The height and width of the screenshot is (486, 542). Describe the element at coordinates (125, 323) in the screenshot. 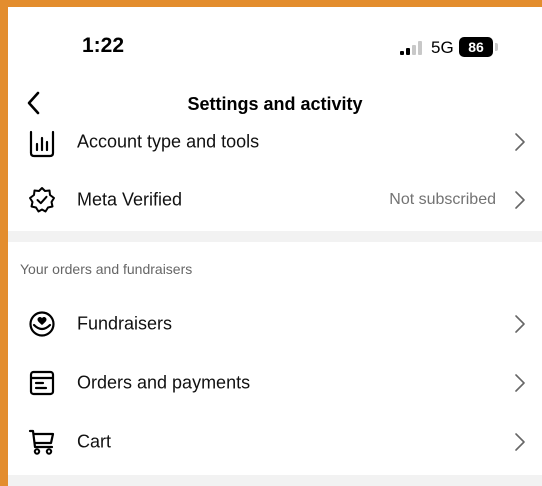

I see `row-label: Fundraisers` at that location.